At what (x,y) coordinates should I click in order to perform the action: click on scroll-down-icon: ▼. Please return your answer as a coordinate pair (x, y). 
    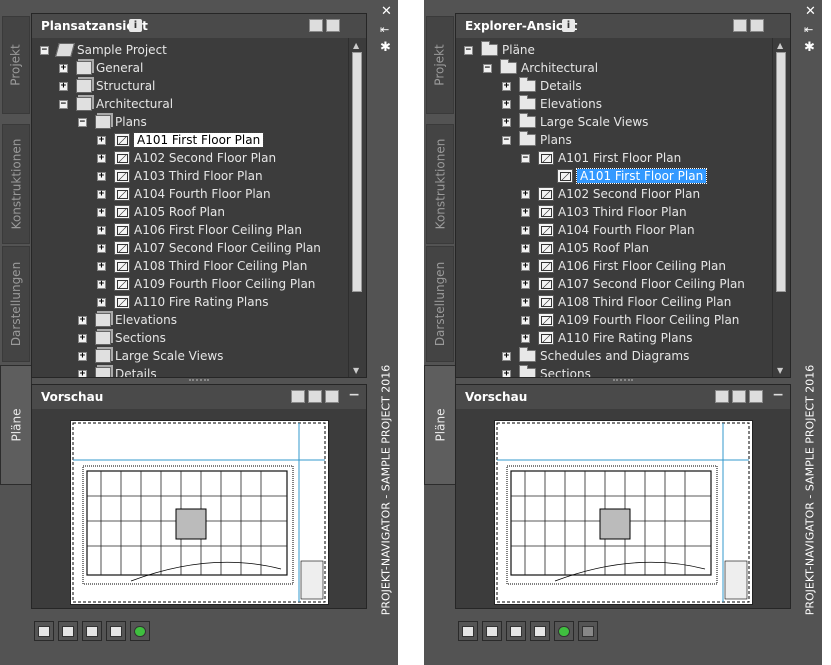
    Looking at the image, I should click on (780, 370).